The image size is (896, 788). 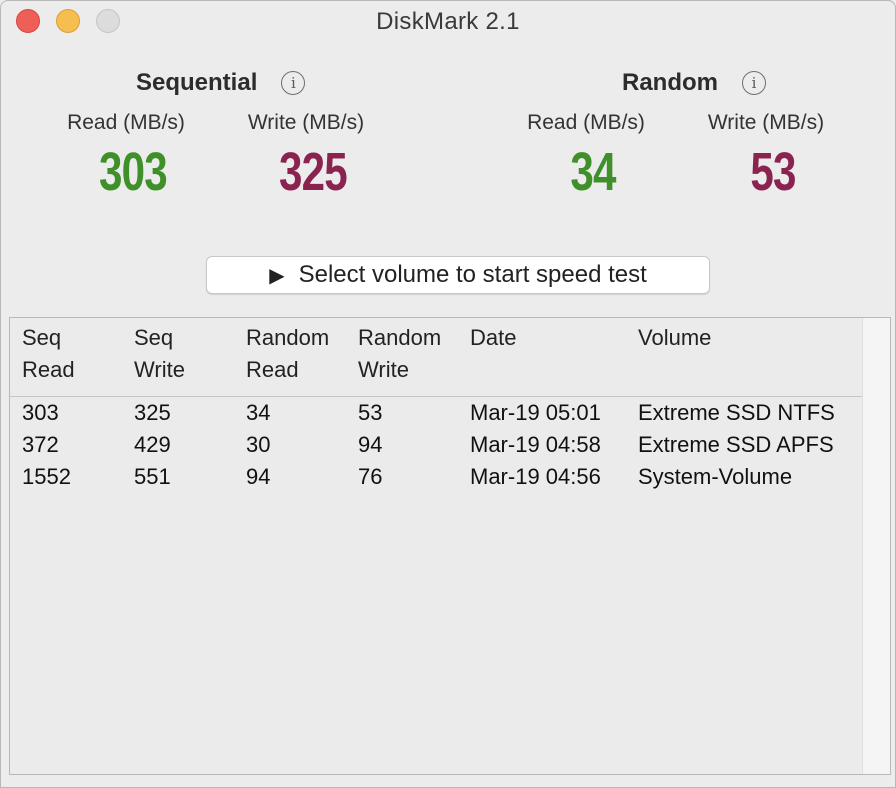 I want to click on header-volume: Volume, so click(x=674, y=338).